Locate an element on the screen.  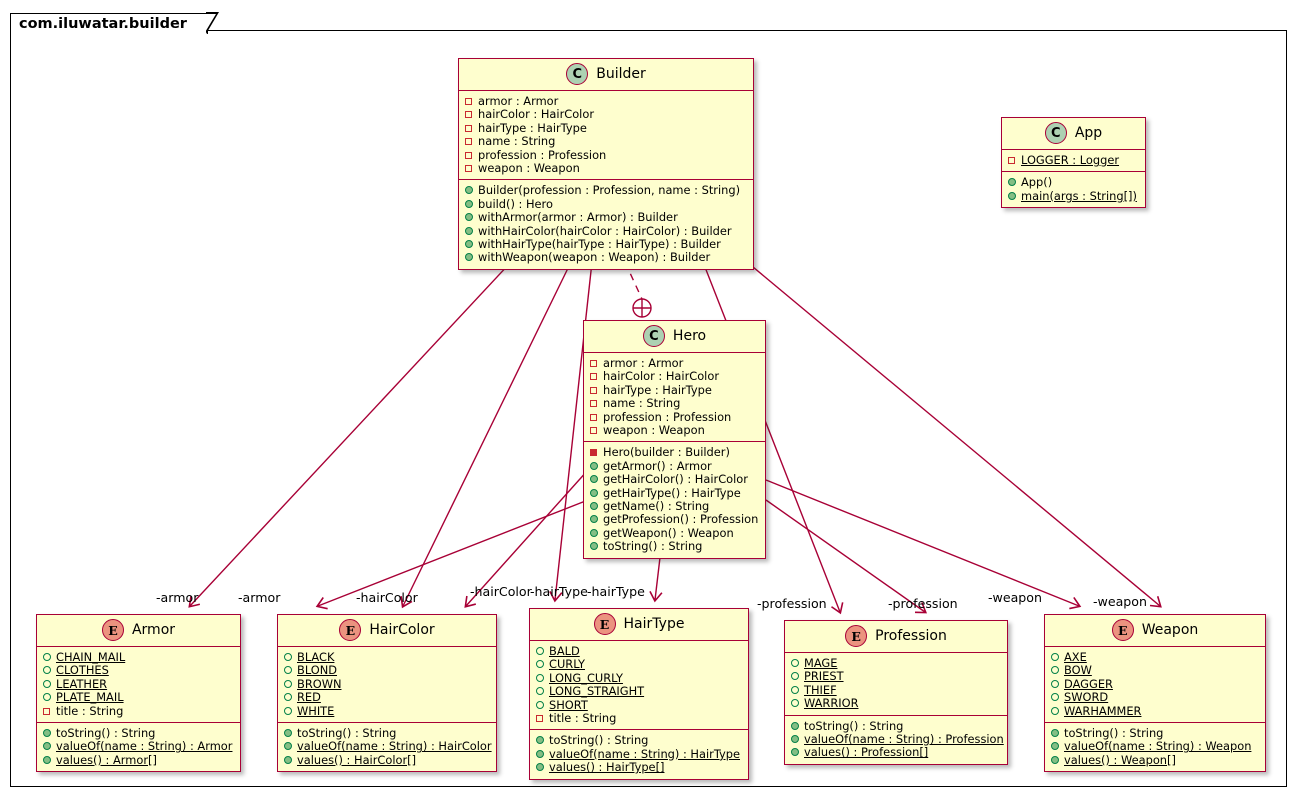
field-label: title : String is located at coordinates (90, 710).